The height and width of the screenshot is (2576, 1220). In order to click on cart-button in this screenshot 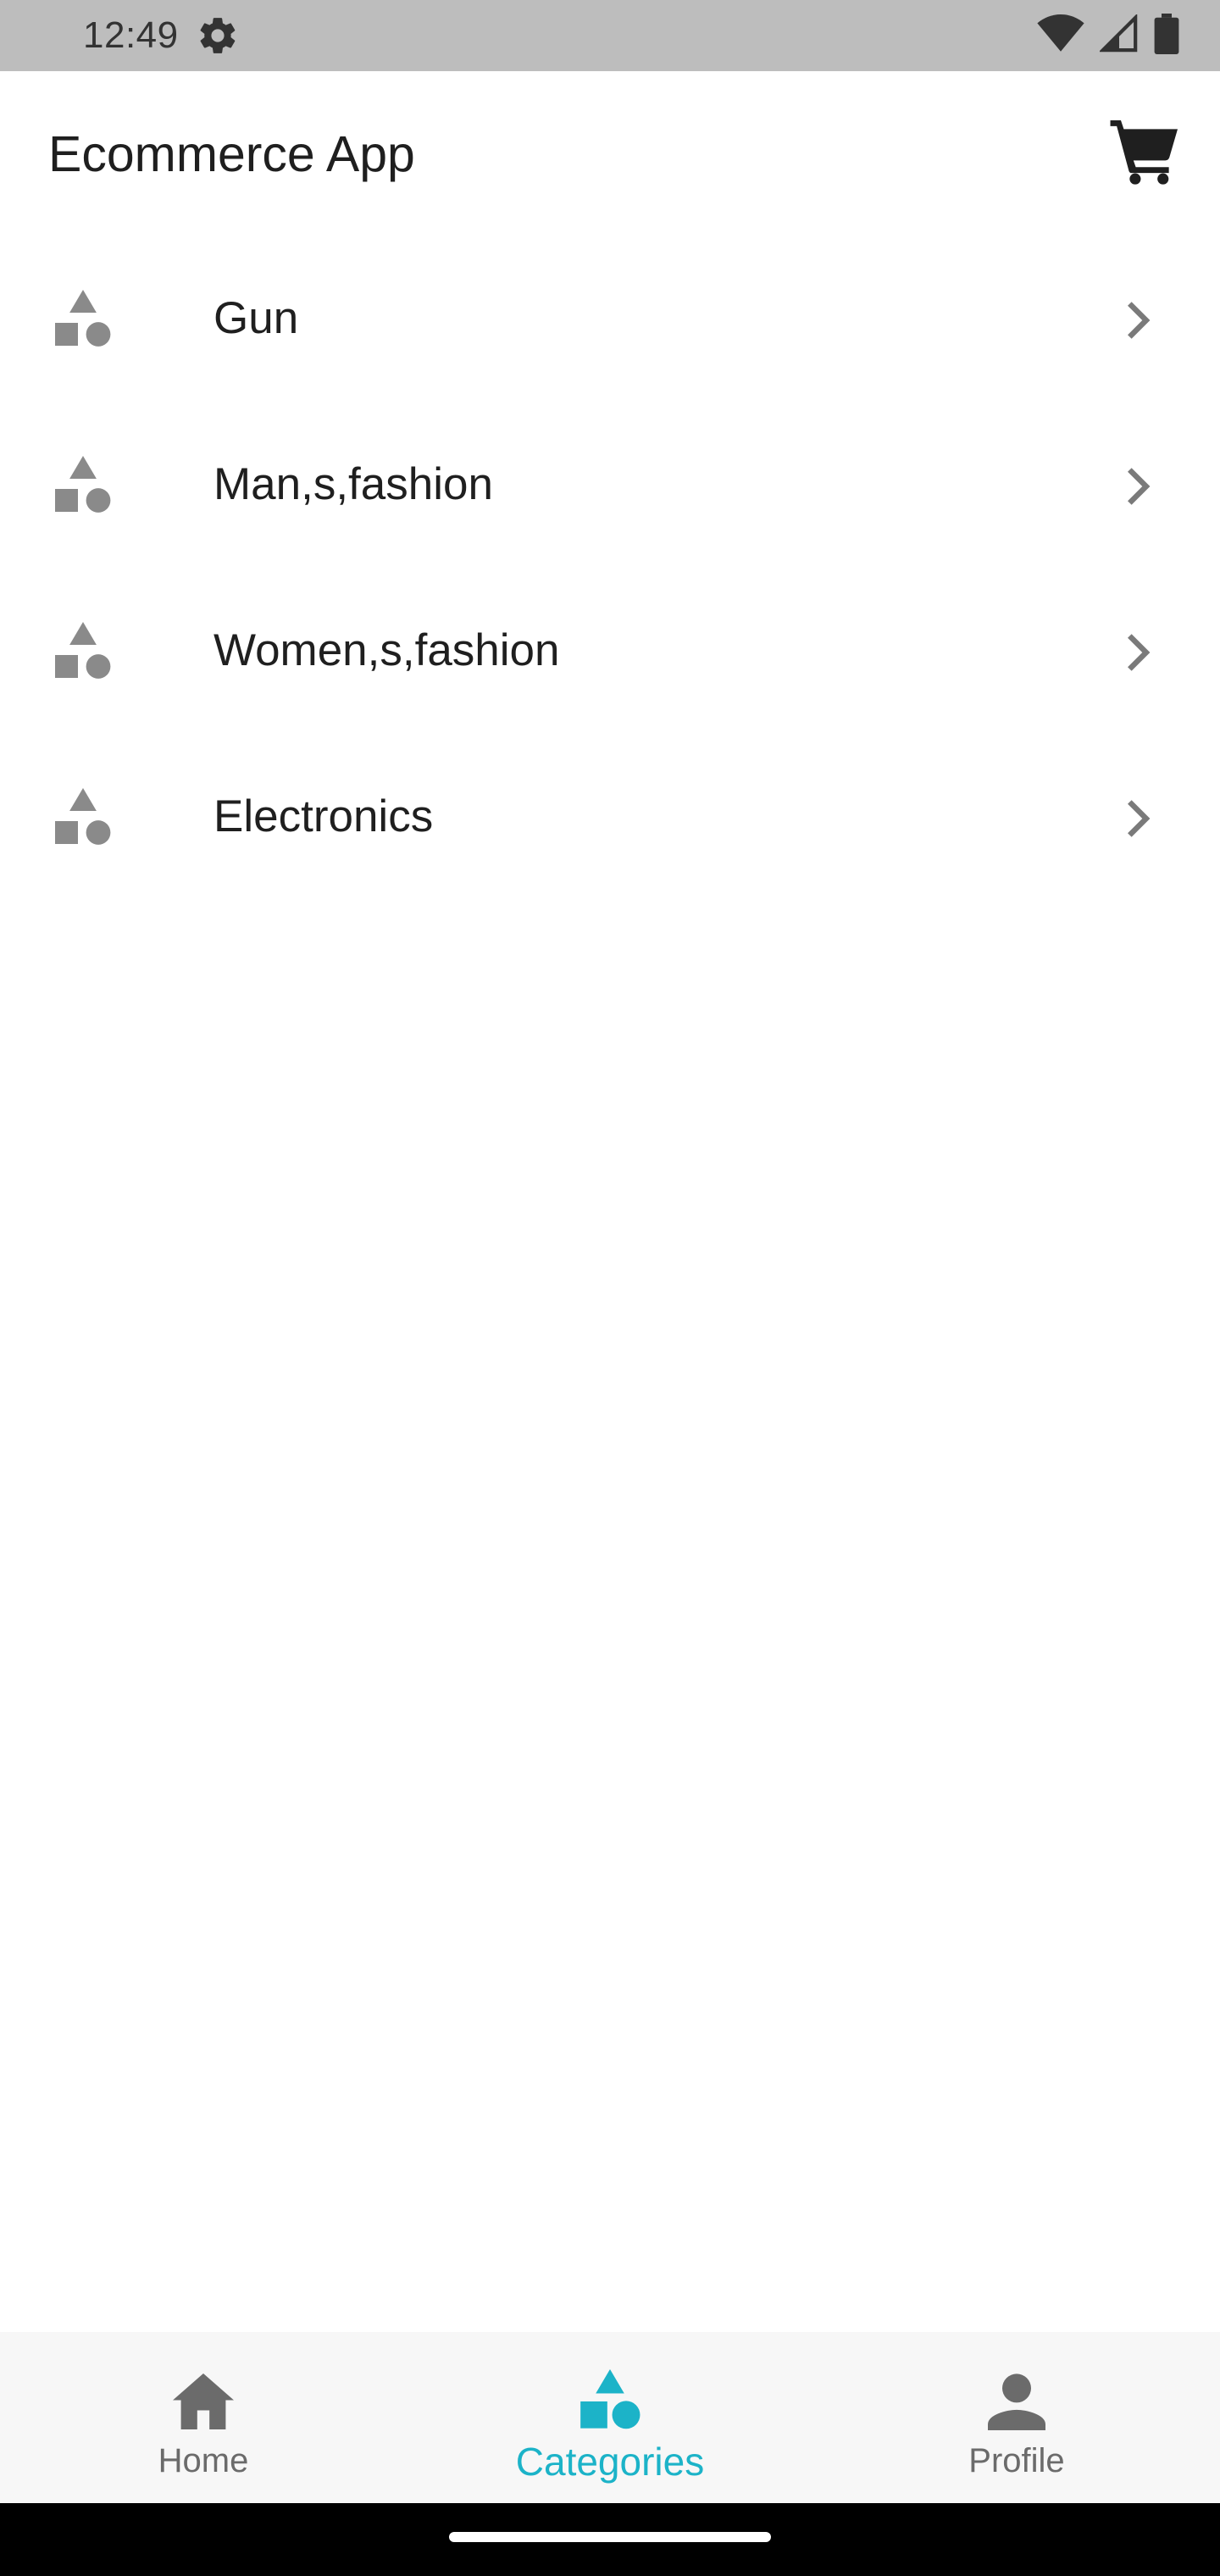, I will do `click(1145, 154)`.